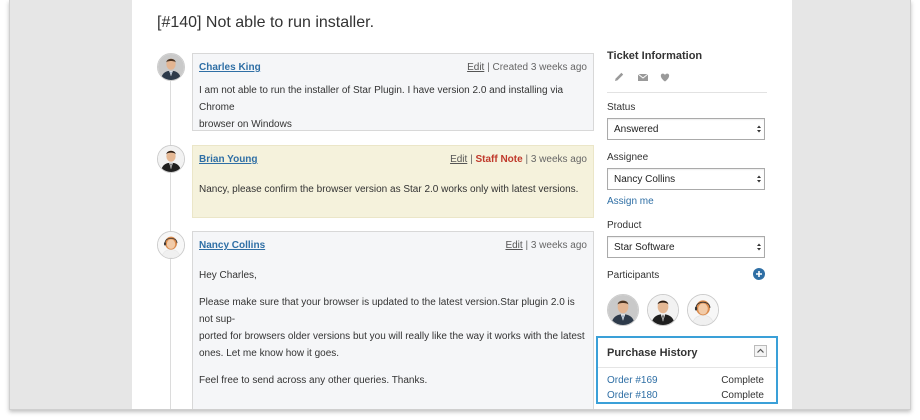  I want to click on status-select: Answered, so click(686, 129).